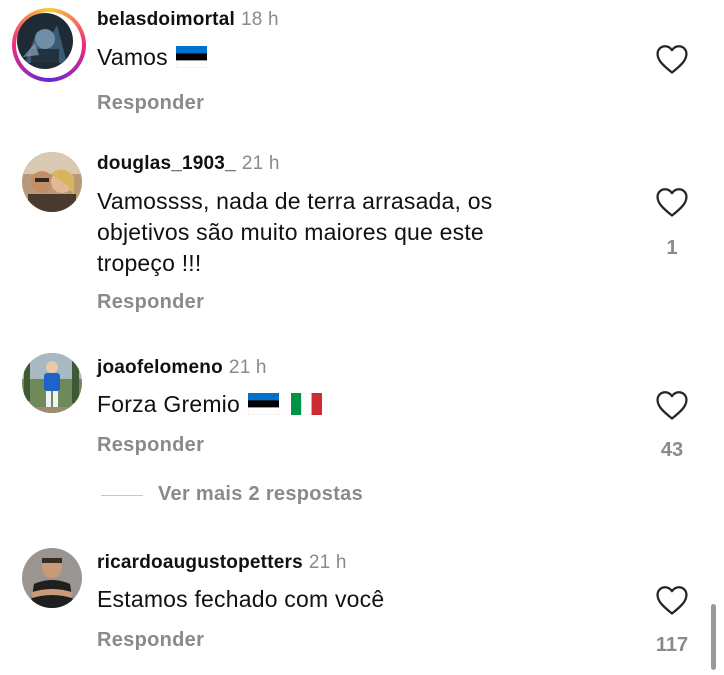  I want to click on username: ricardoaugustopetters, so click(200, 562).